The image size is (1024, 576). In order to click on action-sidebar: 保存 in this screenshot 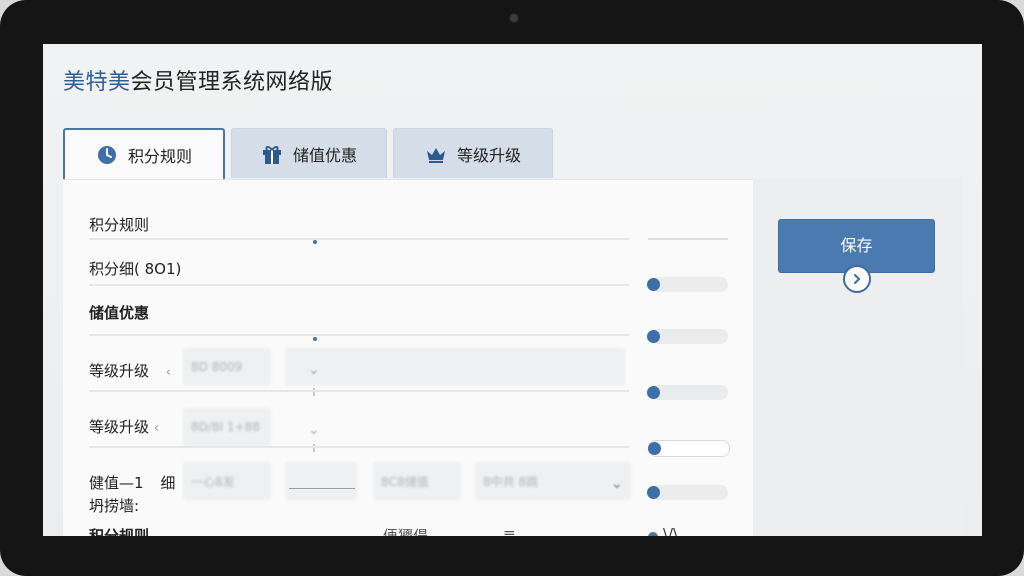, I will do `click(858, 357)`.